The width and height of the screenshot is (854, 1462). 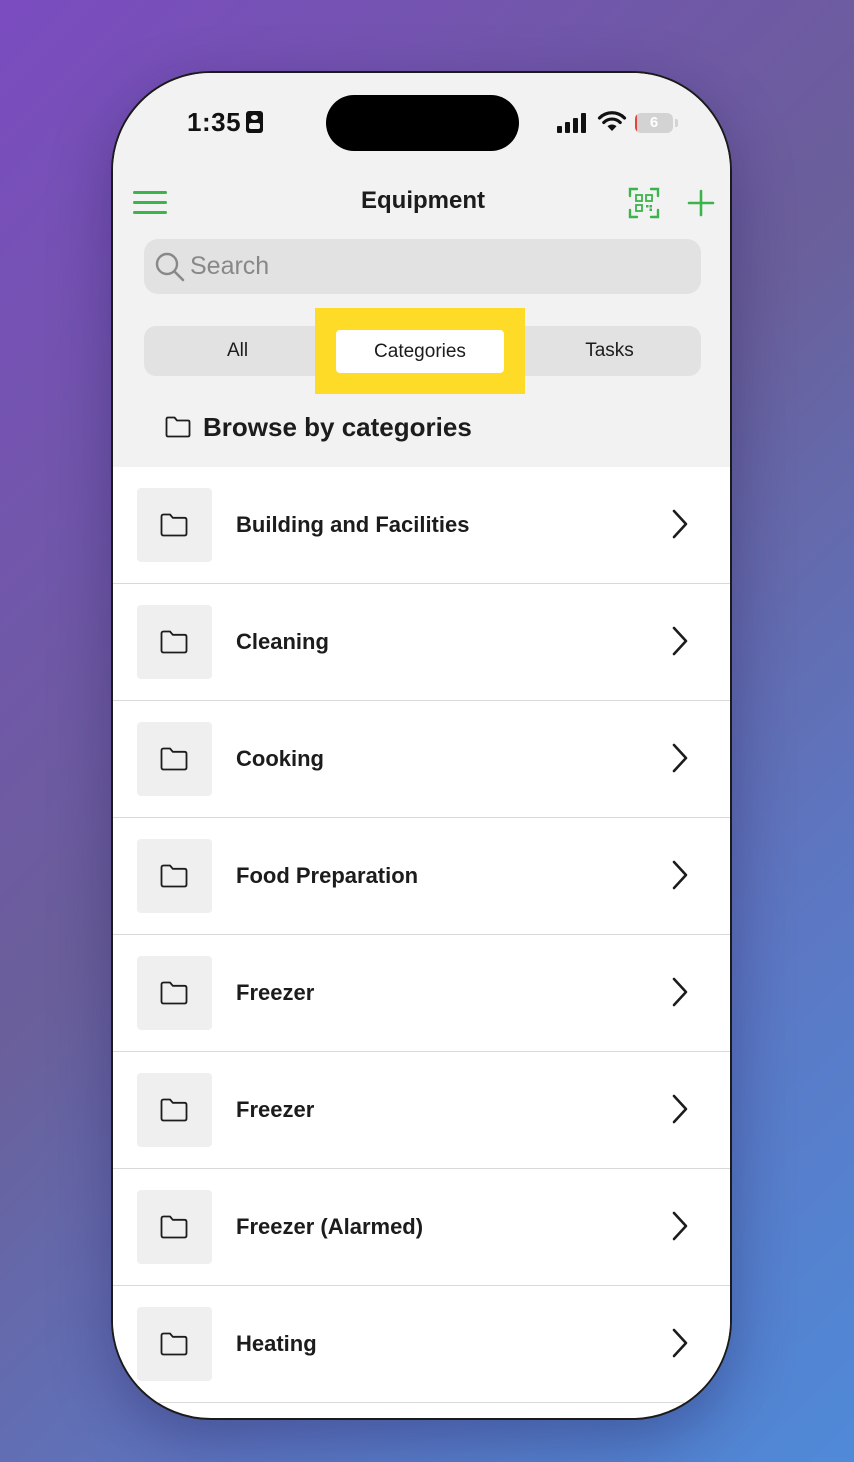 I want to click on category-row: Building and Facilities, so click(x=421, y=525).